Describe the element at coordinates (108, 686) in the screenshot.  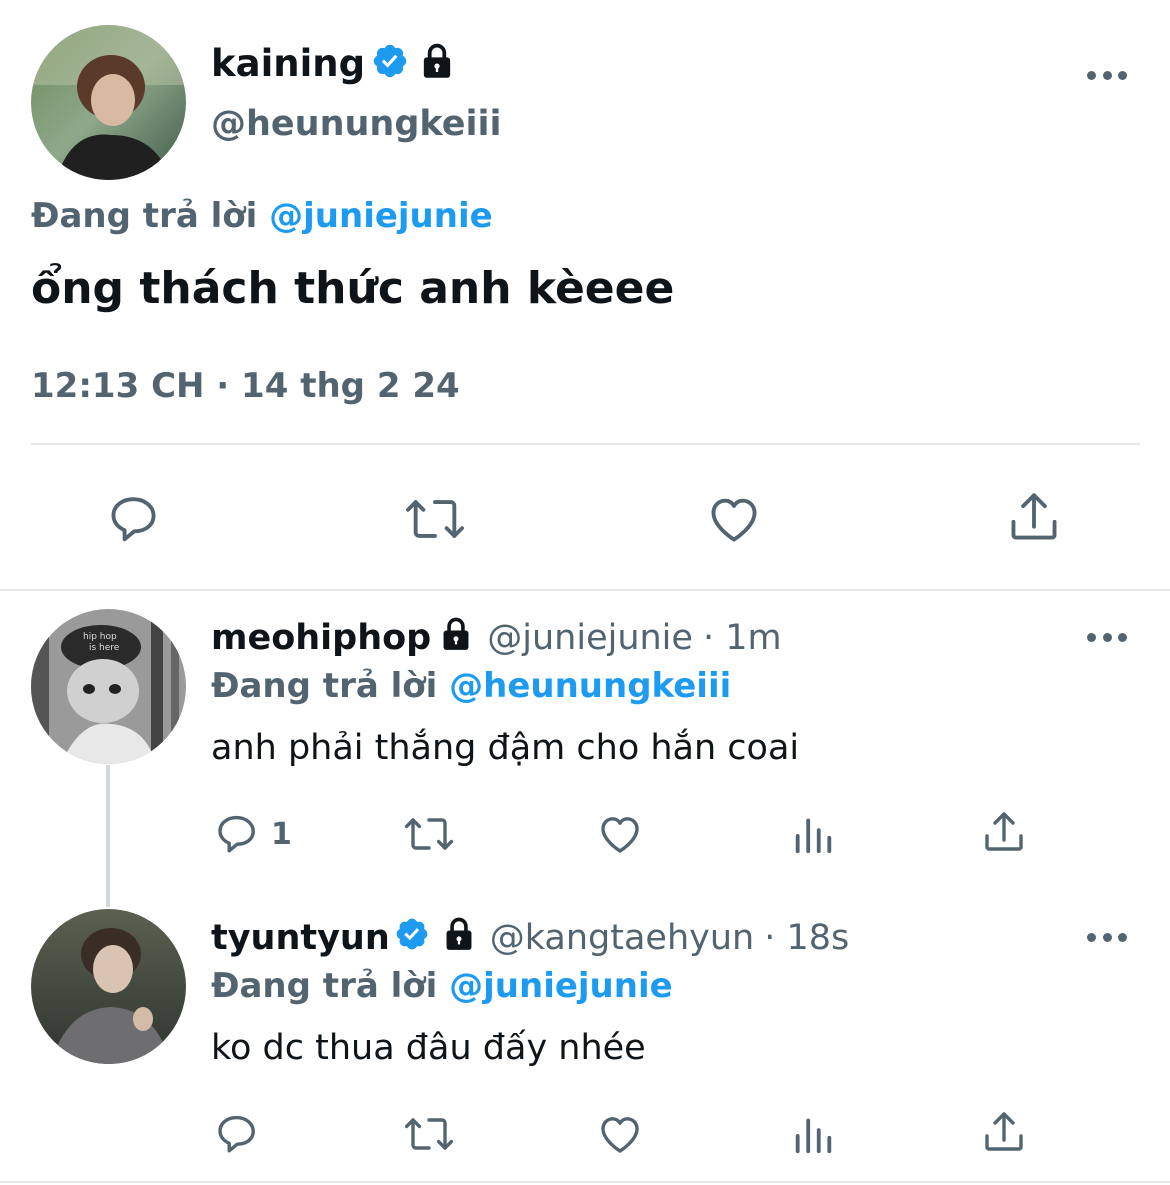
I see `avatar-meohiphop: hip hop is here` at that location.